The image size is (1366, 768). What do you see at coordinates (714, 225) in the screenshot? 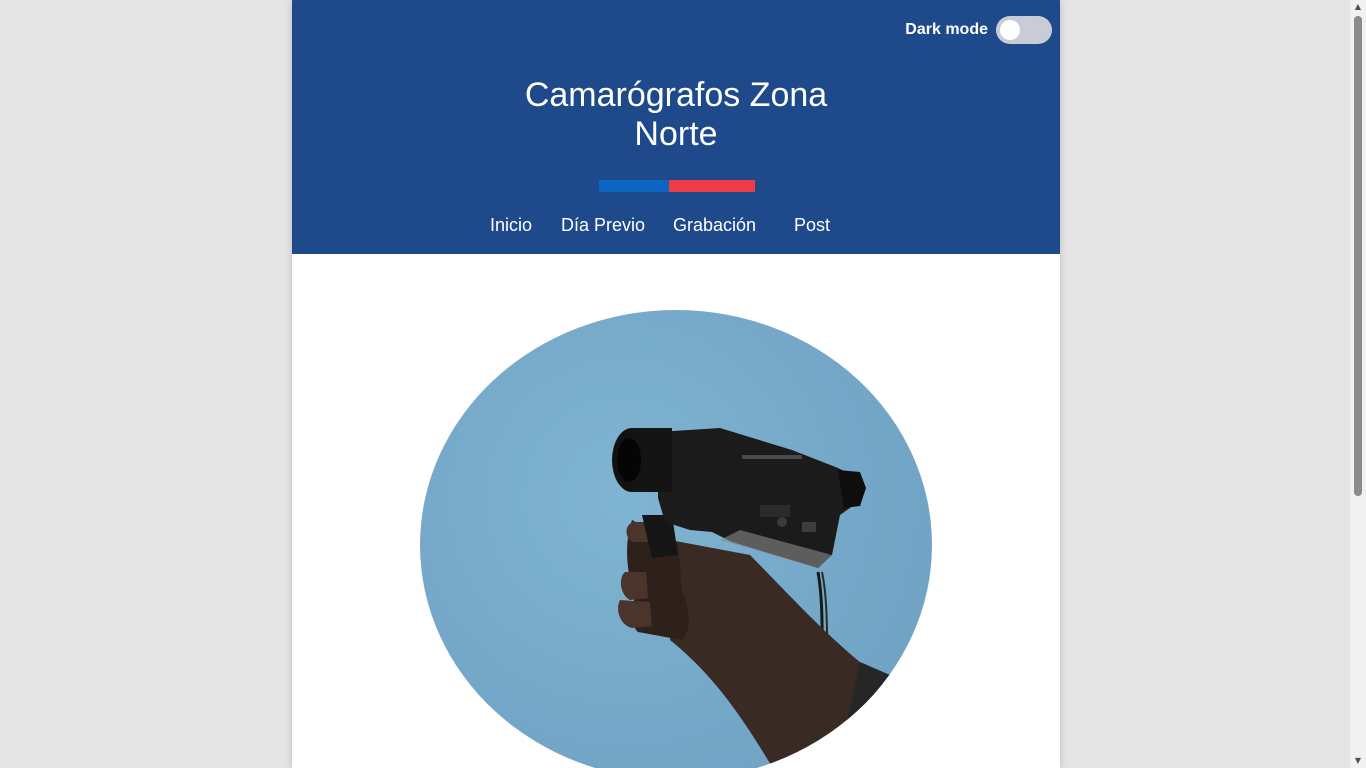
I see `nav-link-grabacion: Grabación` at bounding box center [714, 225].